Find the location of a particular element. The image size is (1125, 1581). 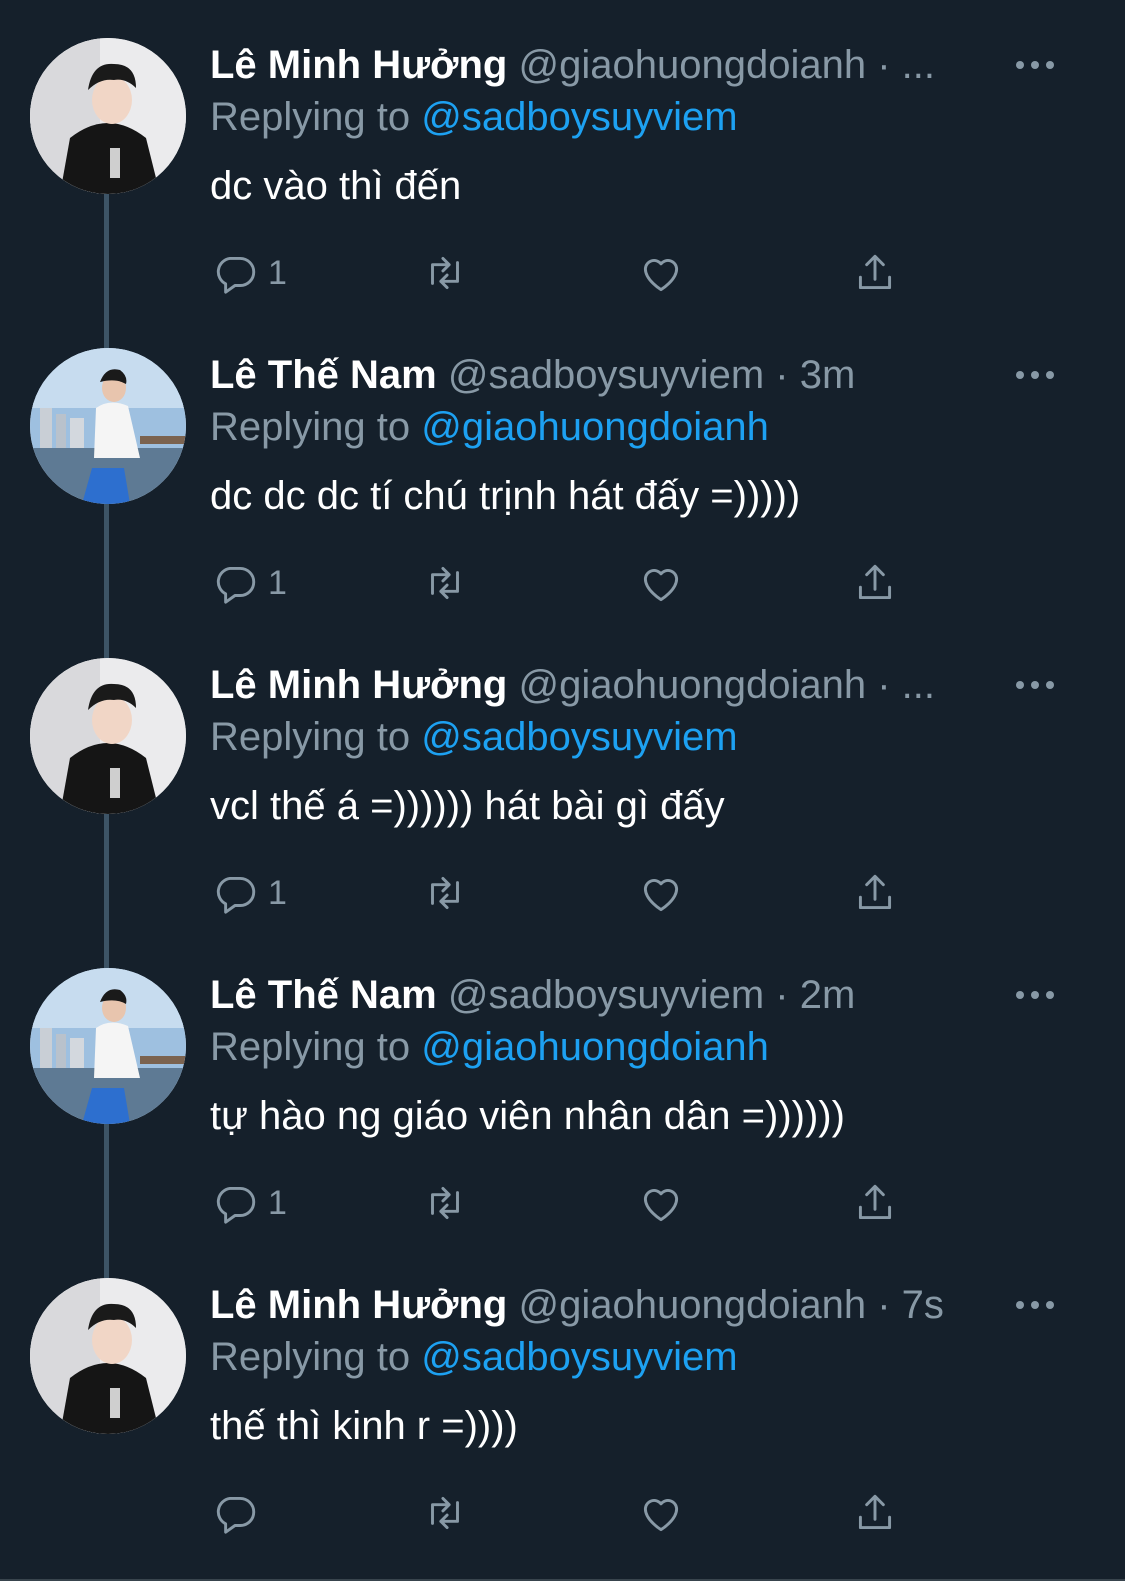

tweet-text: thế thì kinh r =)))) is located at coordinates (364, 1426).